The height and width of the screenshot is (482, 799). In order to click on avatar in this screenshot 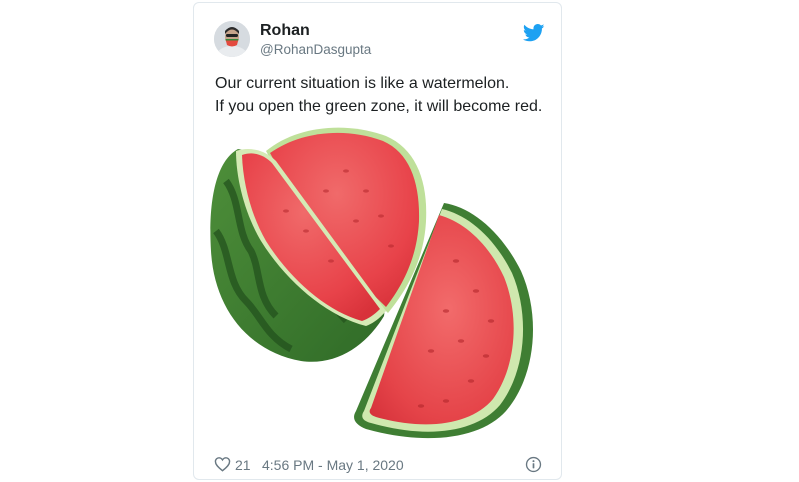, I will do `click(232, 39)`.